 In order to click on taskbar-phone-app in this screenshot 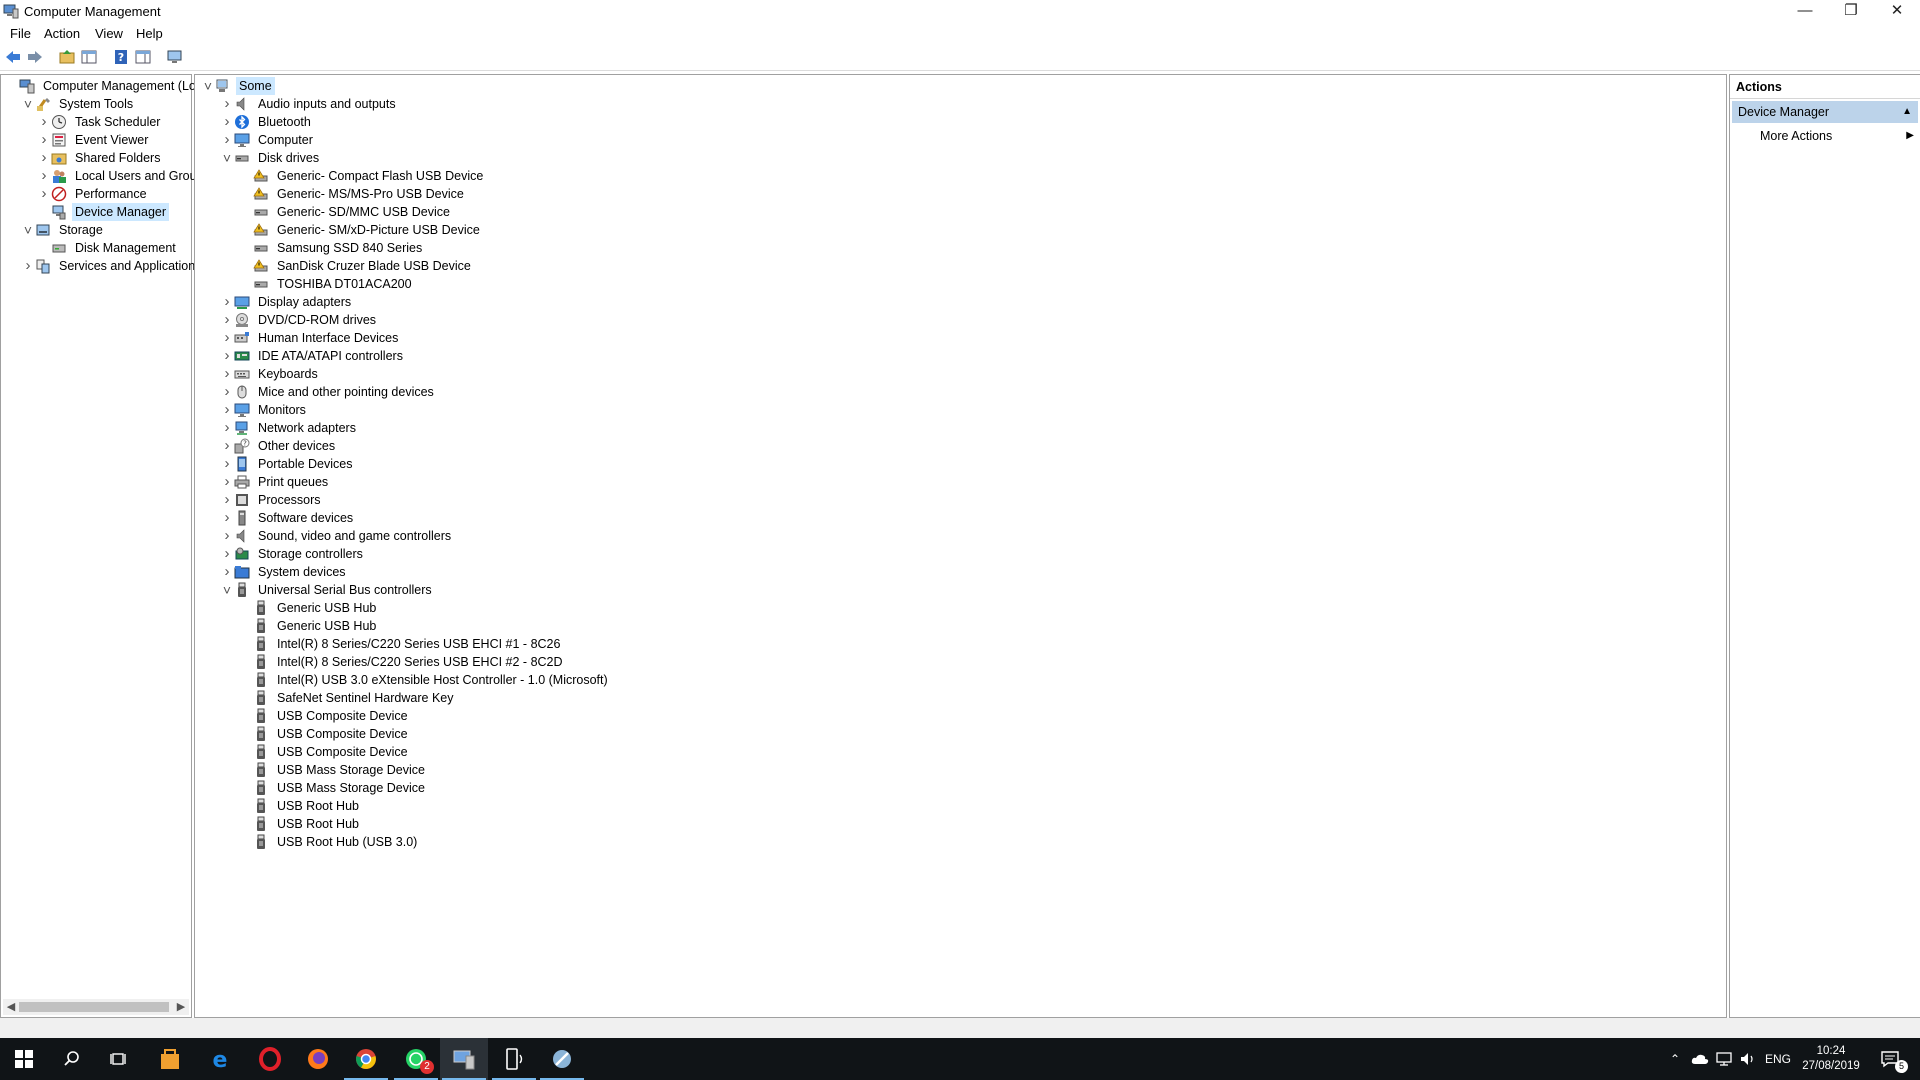, I will do `click(514, 1059)`.